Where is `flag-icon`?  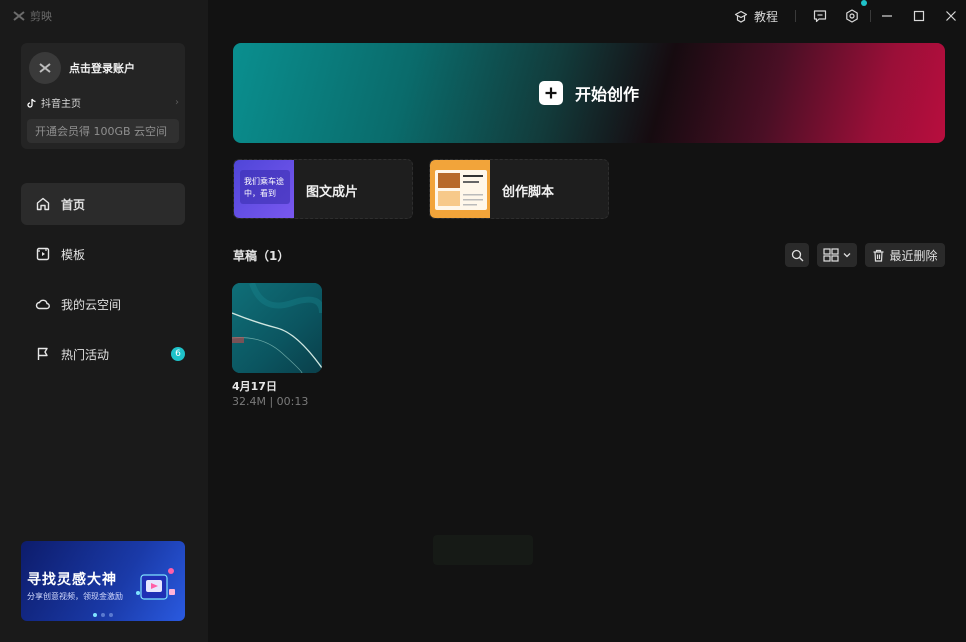 flag-icon is located at coordinates (42, 353).